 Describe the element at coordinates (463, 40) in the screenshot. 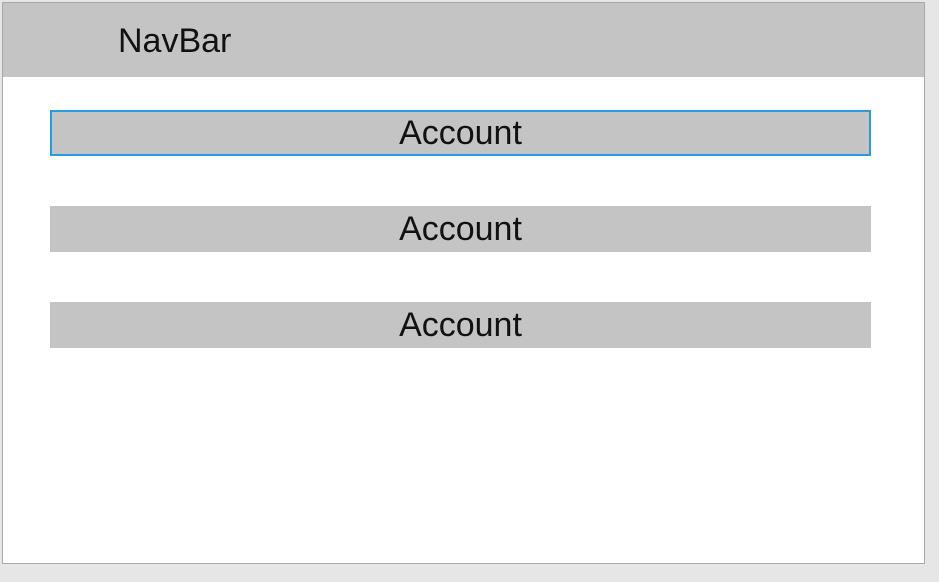

I see `navbar: NavBar` at that location.